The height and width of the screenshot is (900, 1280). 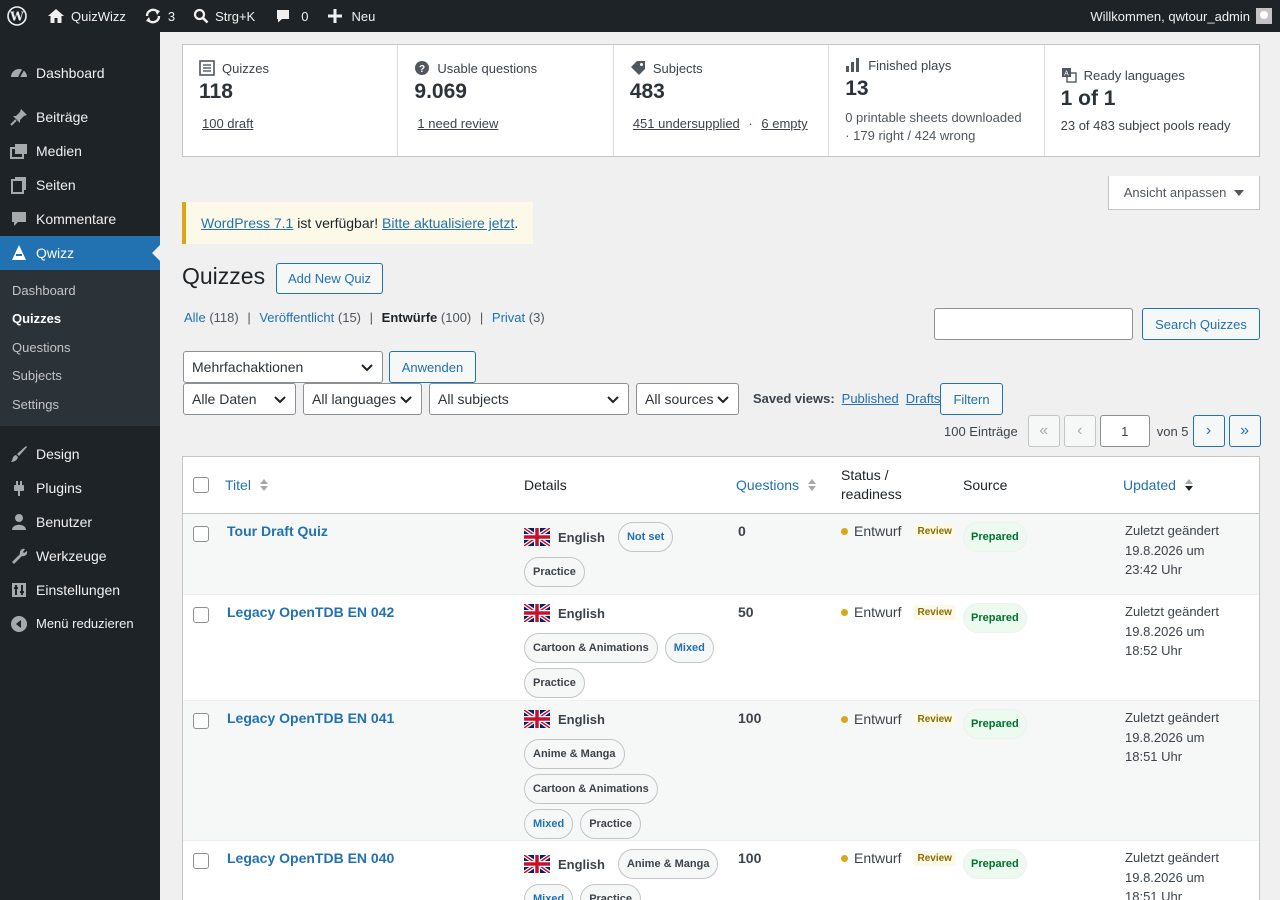 I want to click on view-private: Privat (3), so click(x=518, y=317).